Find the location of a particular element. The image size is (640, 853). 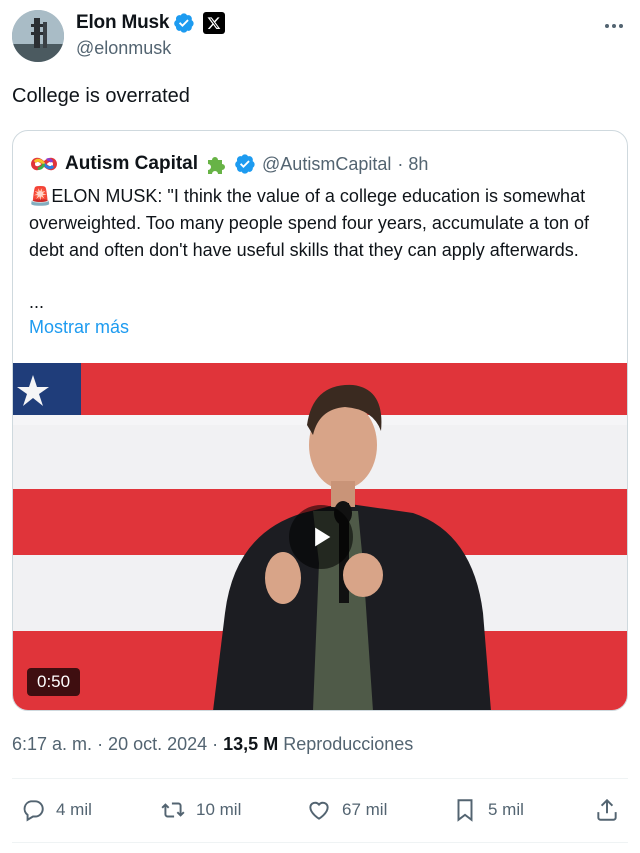

author-name: Elon Musk is located at coordinates (122, 23).